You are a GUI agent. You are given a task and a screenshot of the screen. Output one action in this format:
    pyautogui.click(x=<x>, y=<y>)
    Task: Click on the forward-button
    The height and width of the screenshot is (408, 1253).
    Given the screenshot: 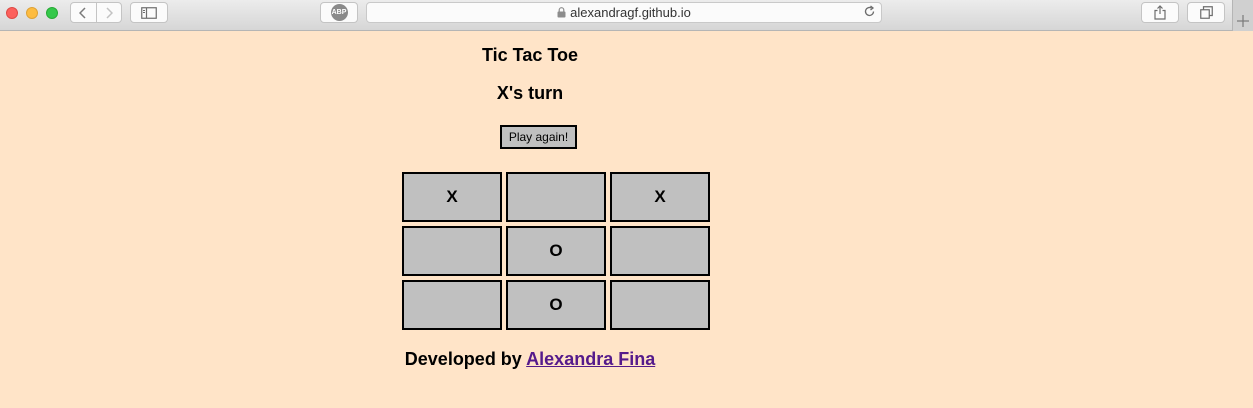 What is the action you would take?
    pyautogui.click(x=108, y=12)
    